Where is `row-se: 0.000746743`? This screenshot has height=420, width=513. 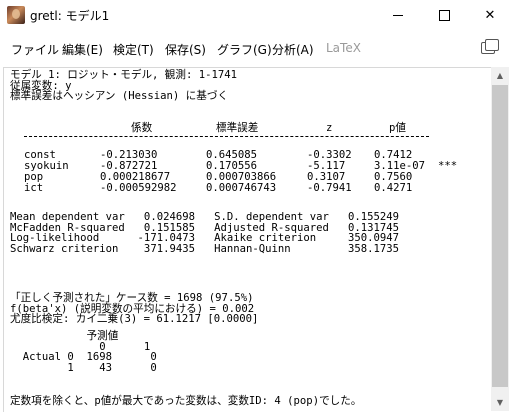 row-se: 0.000746743 is located at coordinates (241, 188).